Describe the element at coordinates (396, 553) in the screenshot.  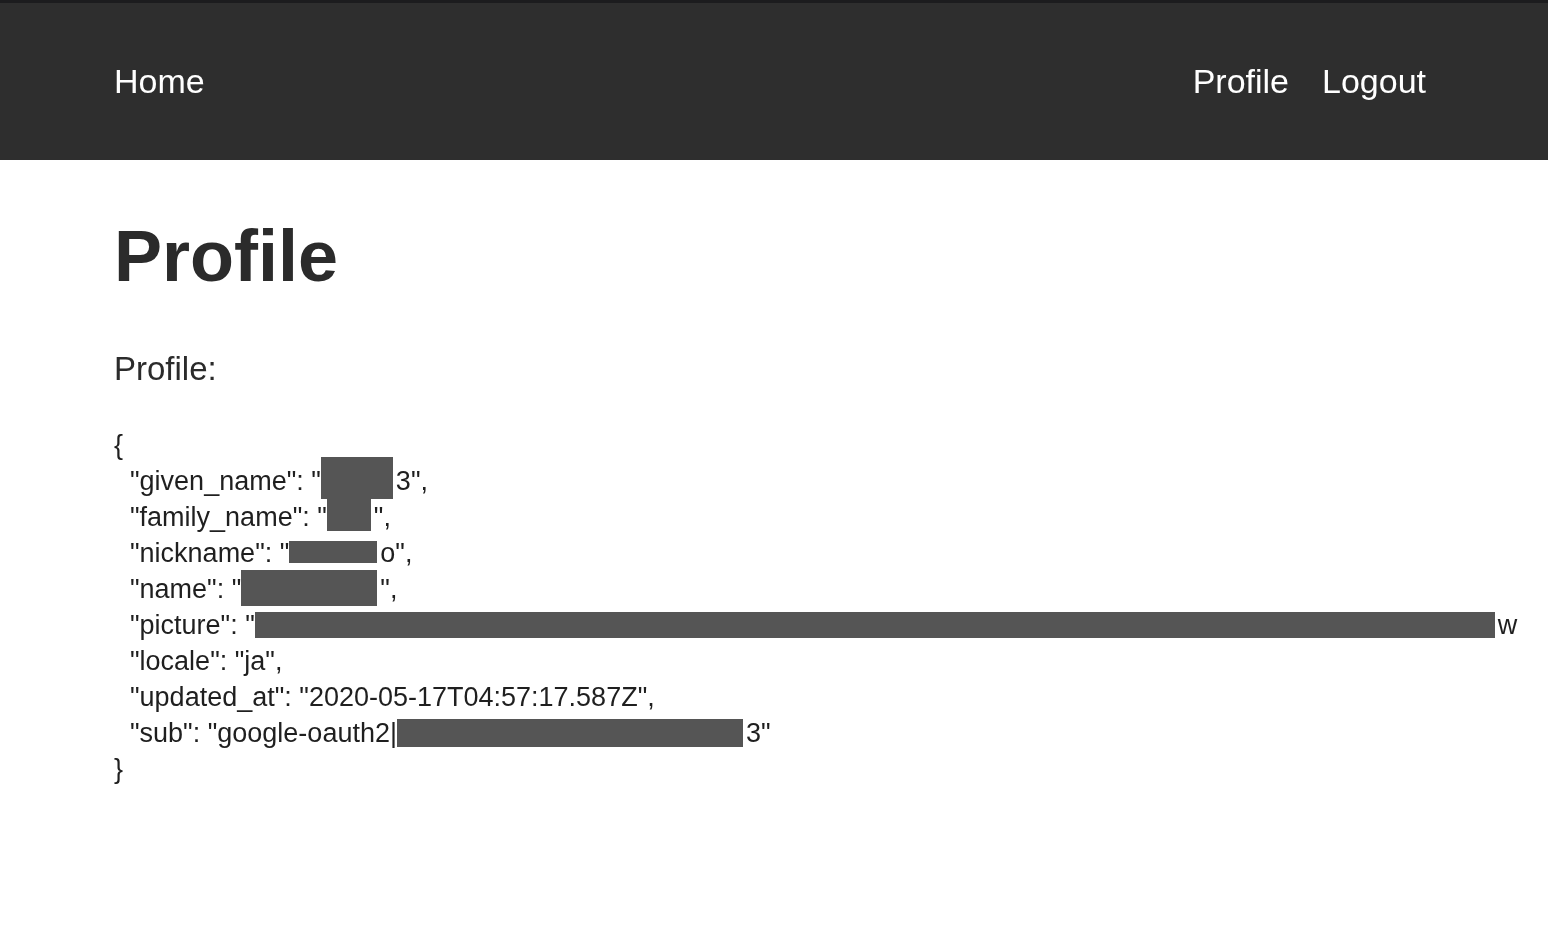
I see `json-text: o",` at that location.